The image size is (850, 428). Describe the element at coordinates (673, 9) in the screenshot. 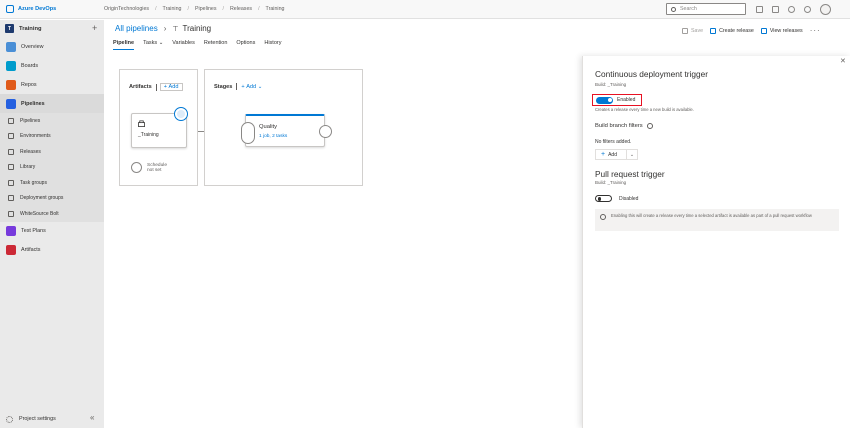

I see `search-icon` at that location.